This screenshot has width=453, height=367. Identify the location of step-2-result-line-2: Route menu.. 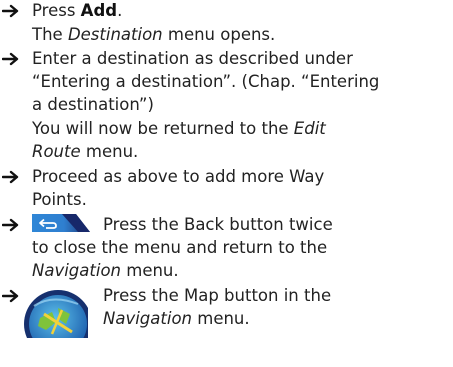
(85, 151).